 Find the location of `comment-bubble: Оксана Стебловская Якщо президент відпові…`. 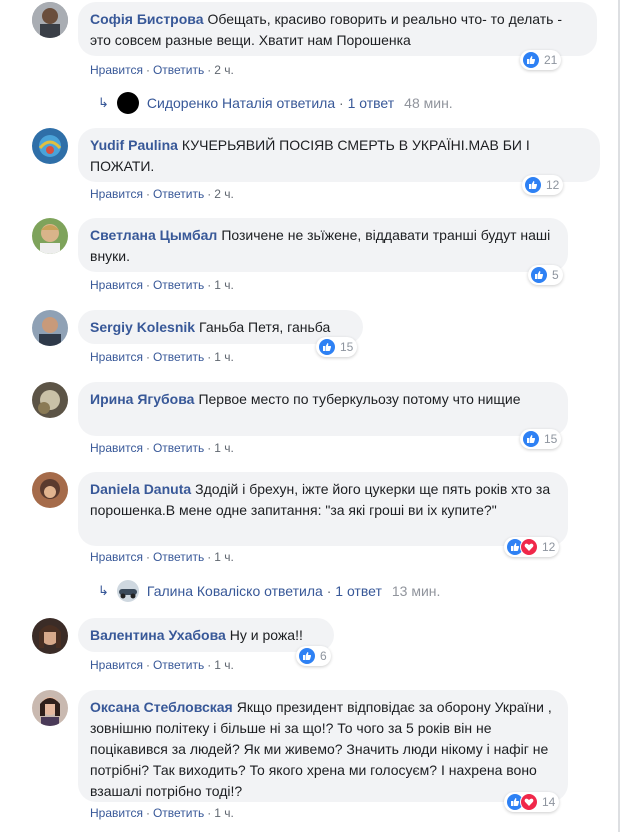

comment-bubble: Оксана Стебловская Якщо президент відпові… is located at coordinates (323, 746).